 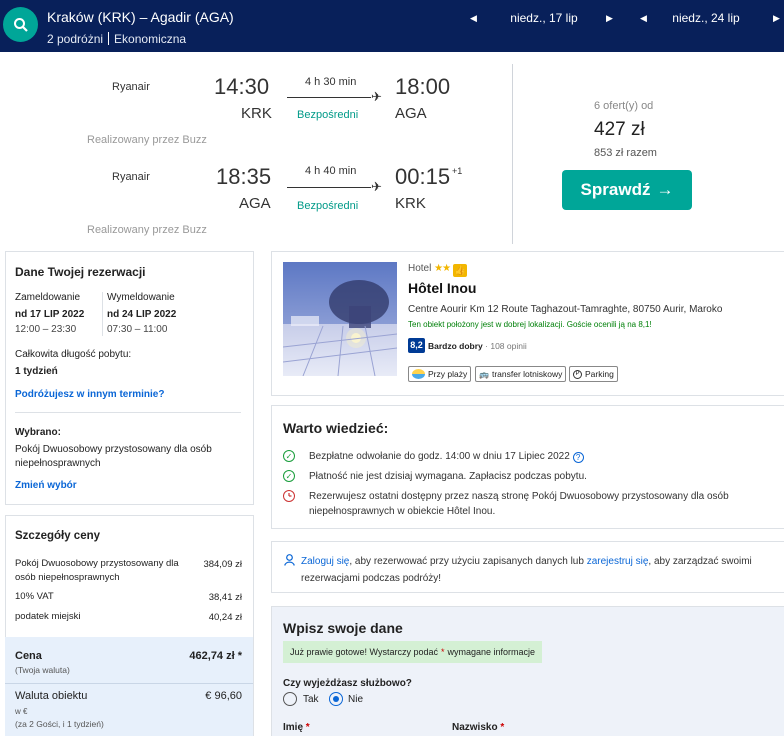 What do you see at coordinates (423, 86) in the screenshot?
I see `outbound-arr-time: 18:00` at bounding box center [423, 86].